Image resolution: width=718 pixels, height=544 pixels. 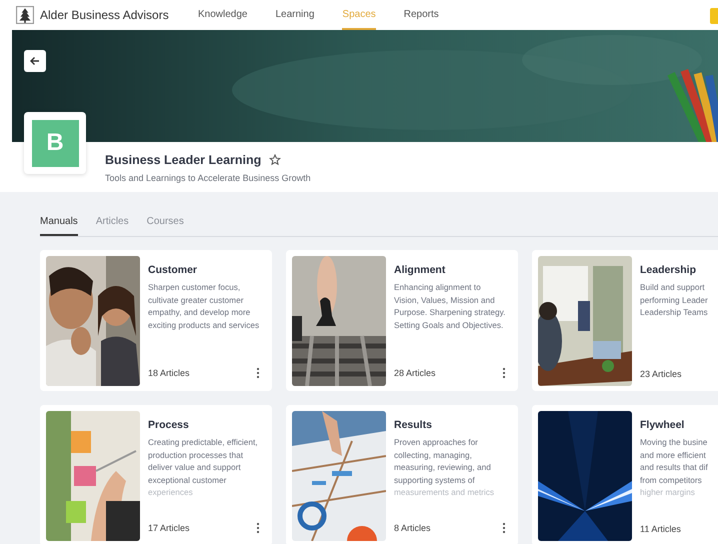 I want to click on manual-title: Leadership, so click(x=669, y=270).